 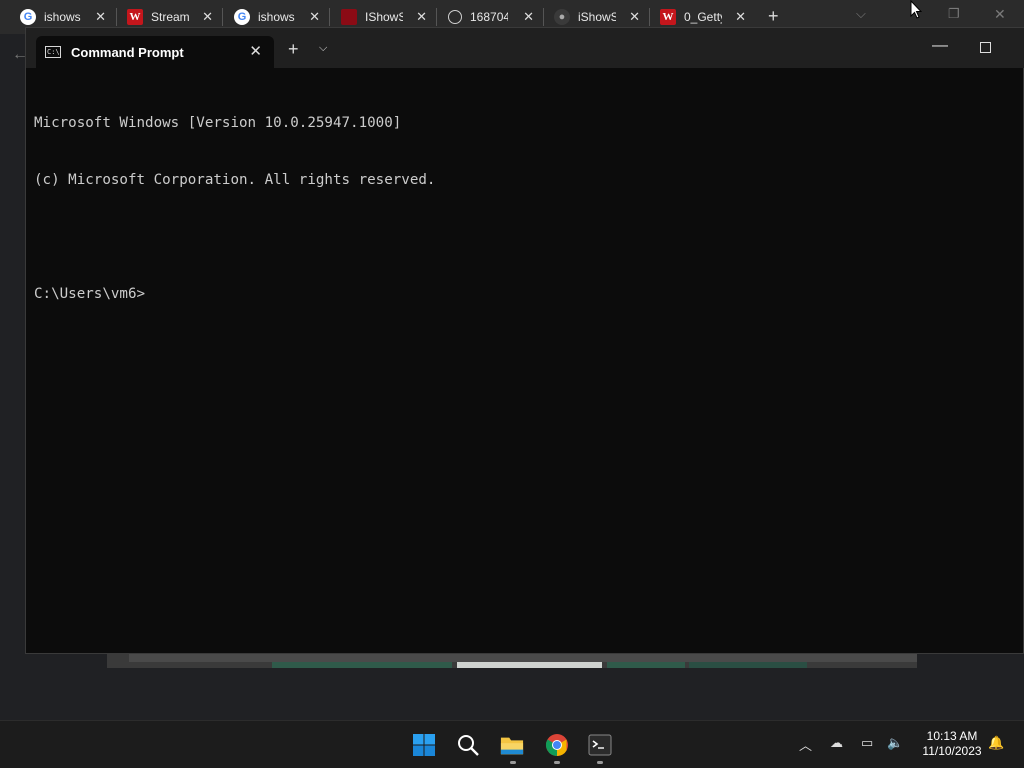 What do you see at coordinates (952, 751) in the screenshot?
I see `clock-date: 11/10/2023` at bounding box center [952, 751].